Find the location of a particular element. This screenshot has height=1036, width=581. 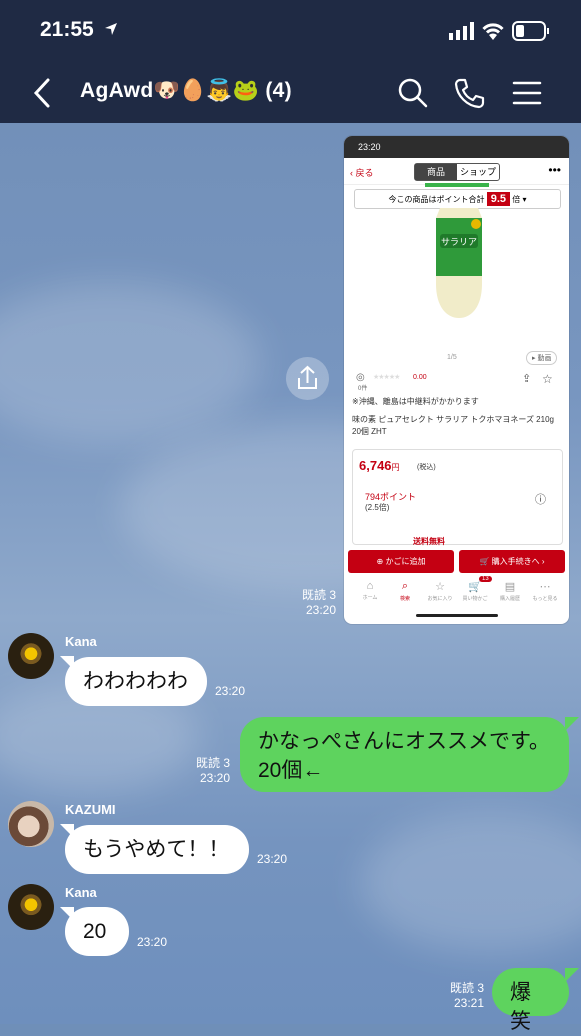

call-button is located at coordinates (469, 93).